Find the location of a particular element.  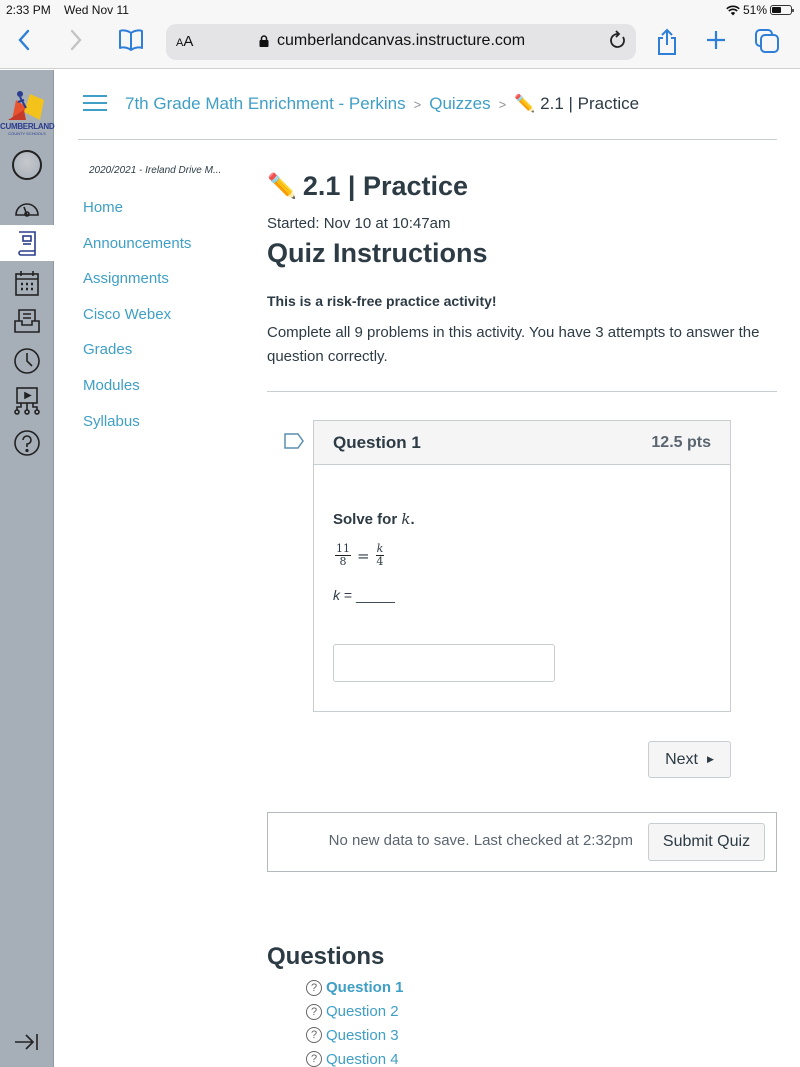

fraction-left: 11 8 is located at coordinates (343, 555).